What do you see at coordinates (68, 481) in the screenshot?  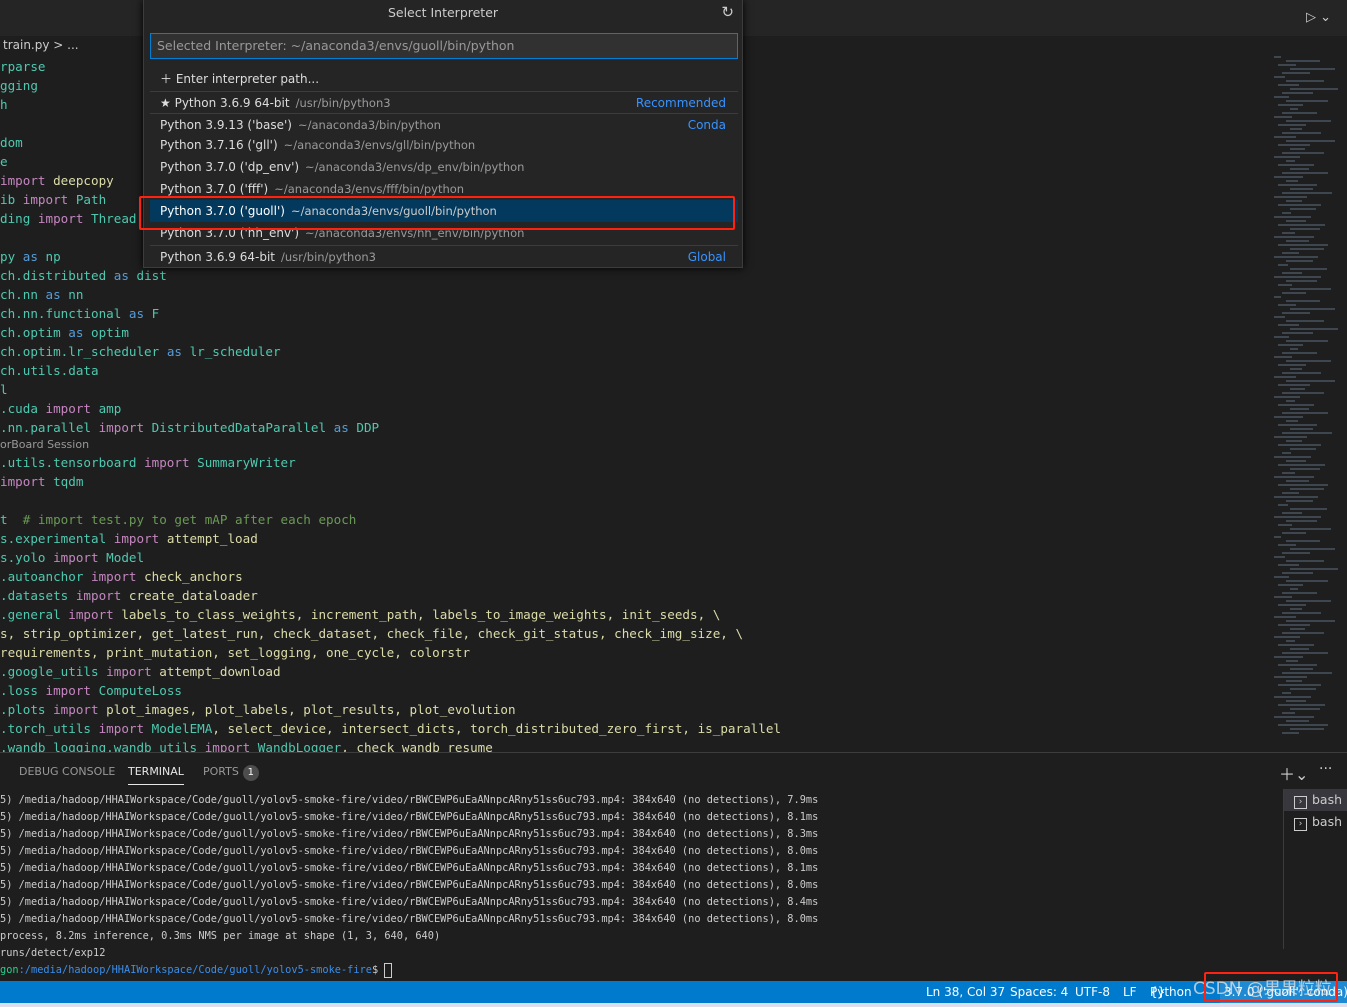 I see `code-token: tqdm` at bounding box center [68, 481].